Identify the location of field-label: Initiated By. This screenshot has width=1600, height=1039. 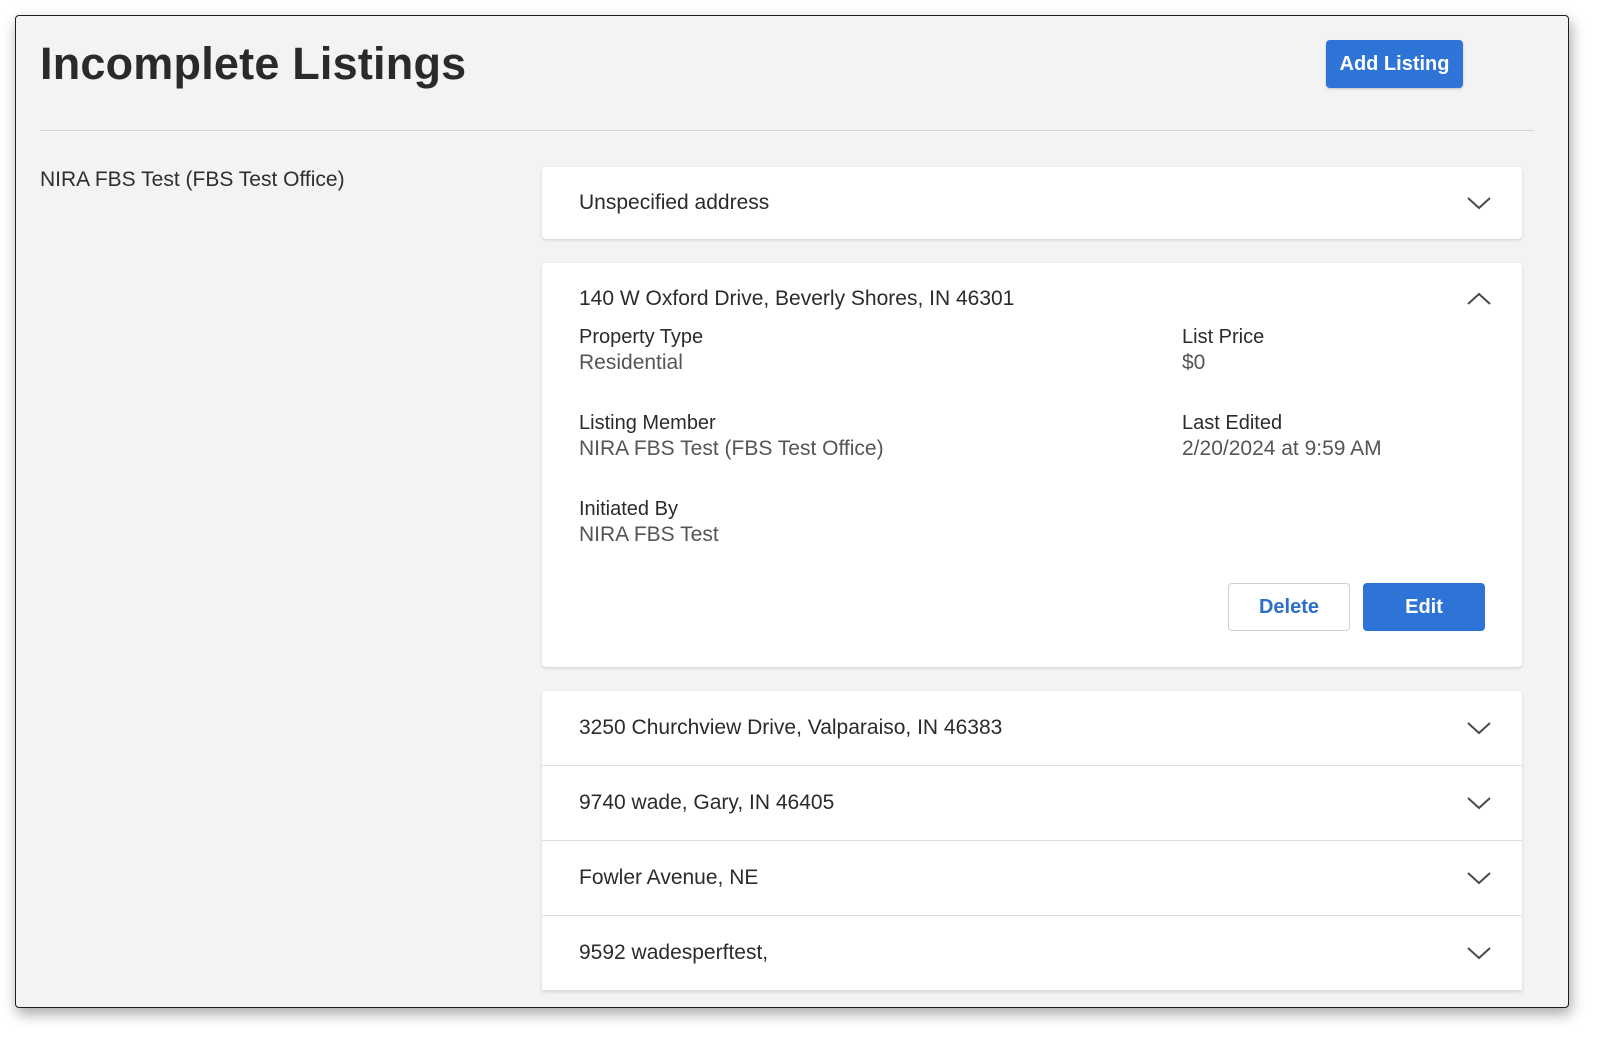
(628, 509).